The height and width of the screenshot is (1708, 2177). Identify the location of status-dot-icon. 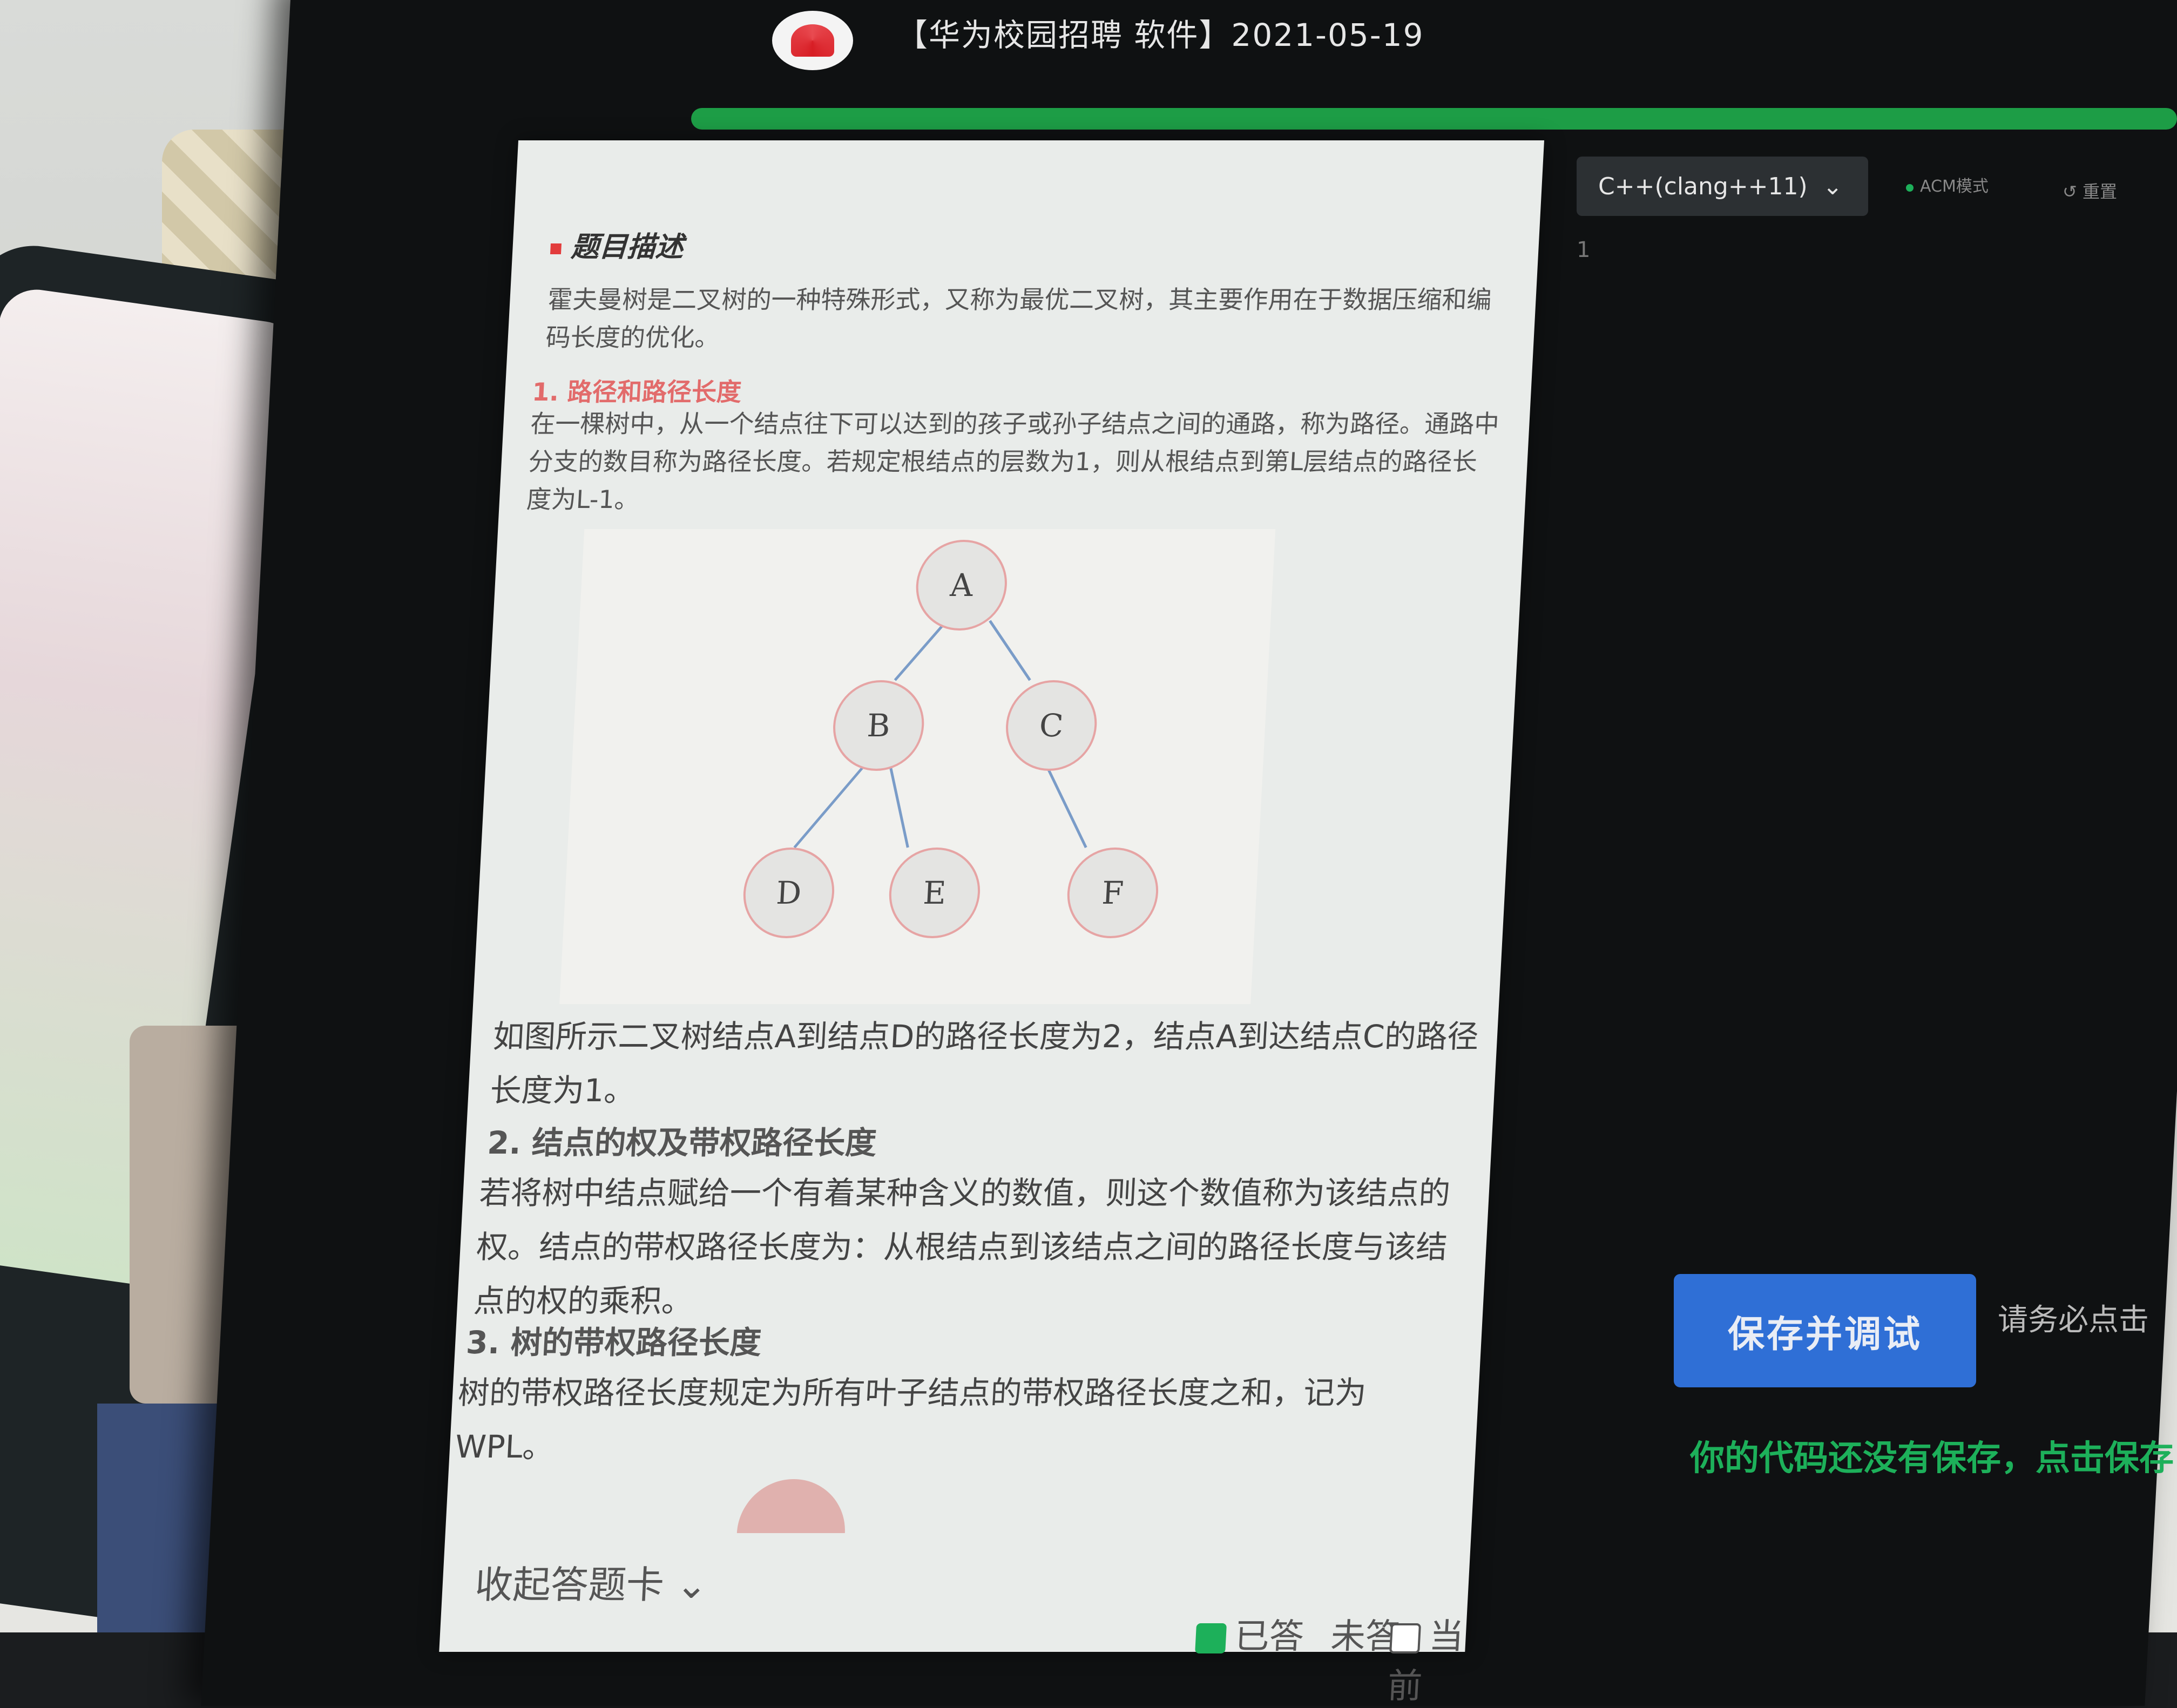
(1910, 188).